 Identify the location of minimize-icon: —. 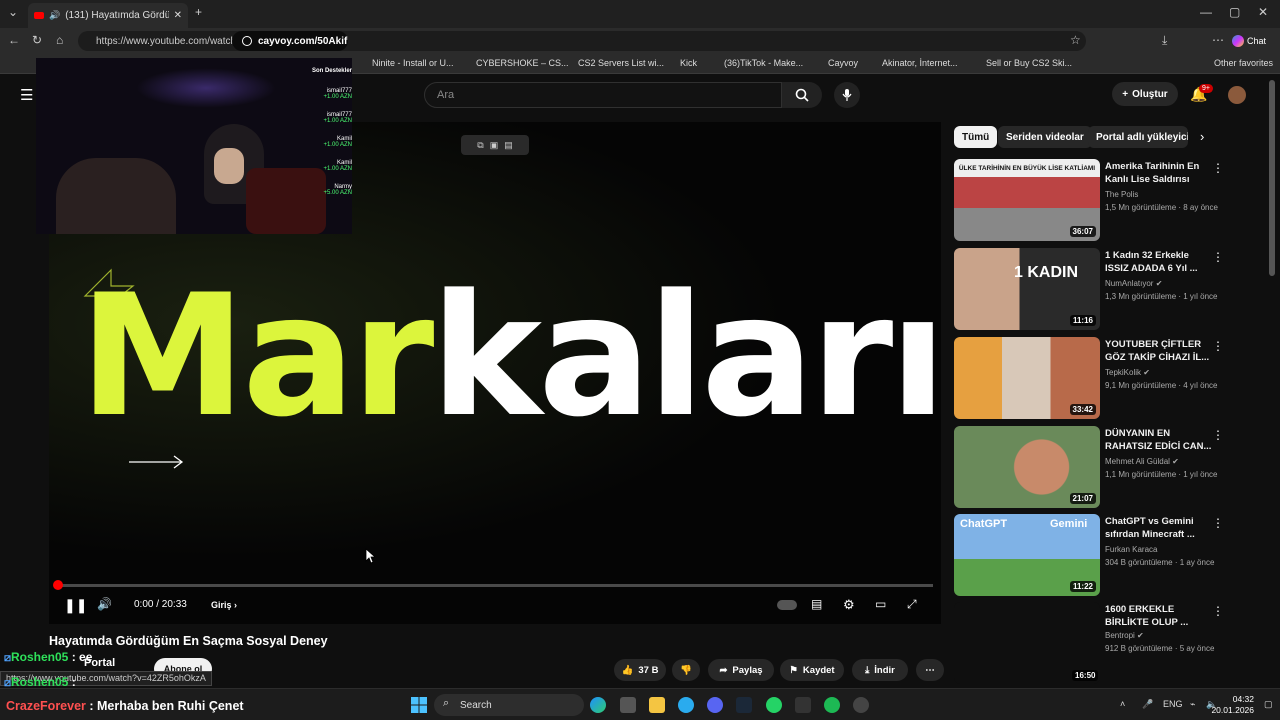
(1206, 12).